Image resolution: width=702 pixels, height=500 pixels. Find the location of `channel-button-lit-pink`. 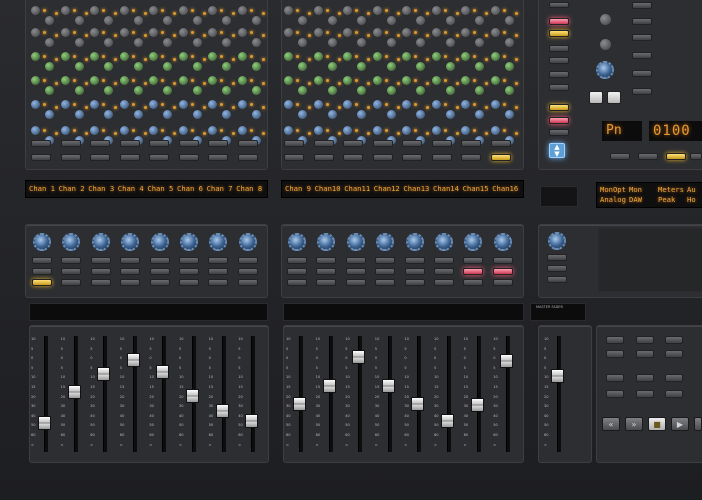

channel-button-lit-pink is located at coordinates (502, 271).